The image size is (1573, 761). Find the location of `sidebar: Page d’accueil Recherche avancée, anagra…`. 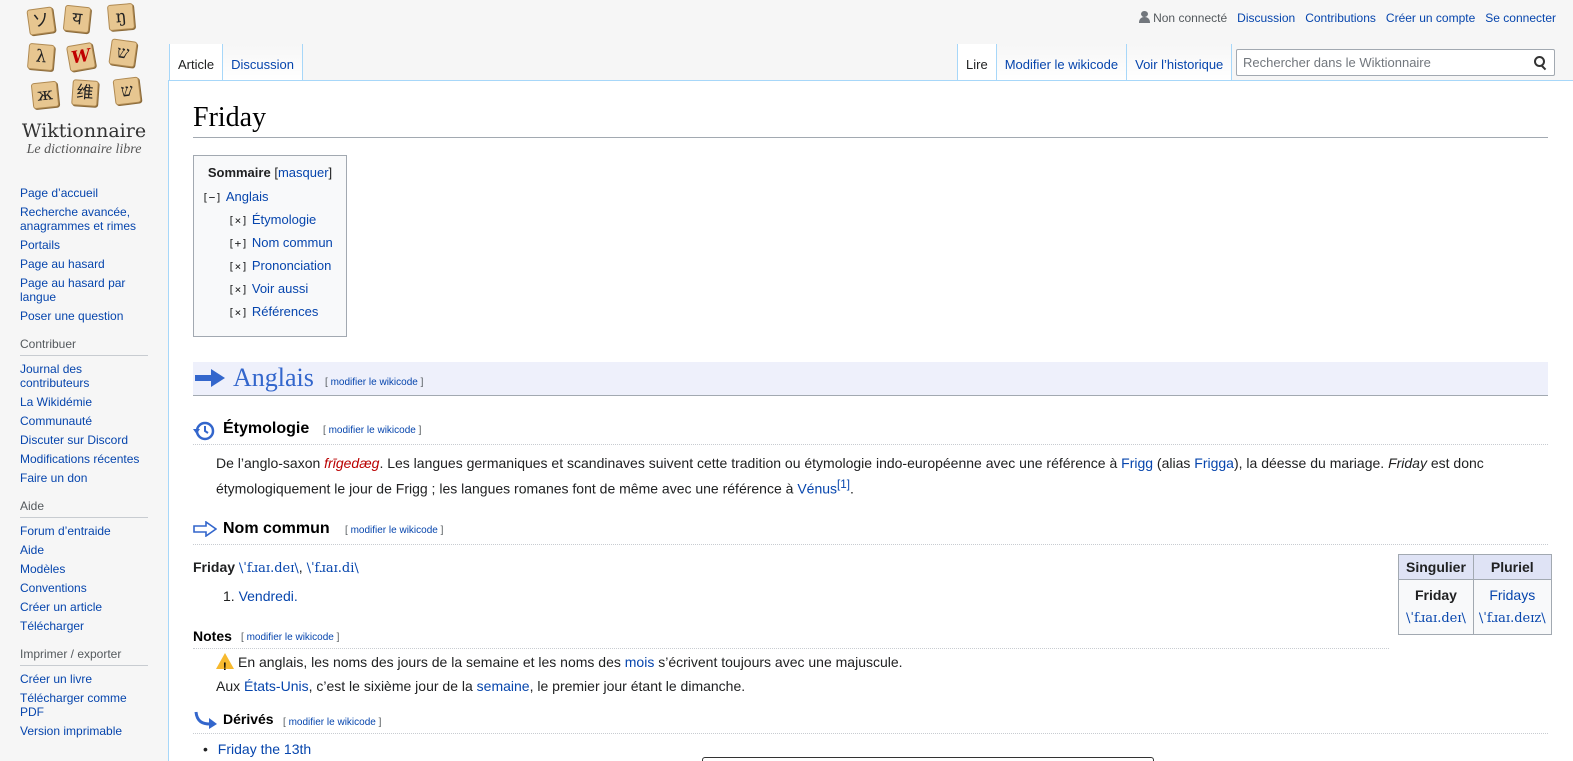

sidebar: Page d’accueil Recherche avancée, anagra… is located at coordinates (84, 464).